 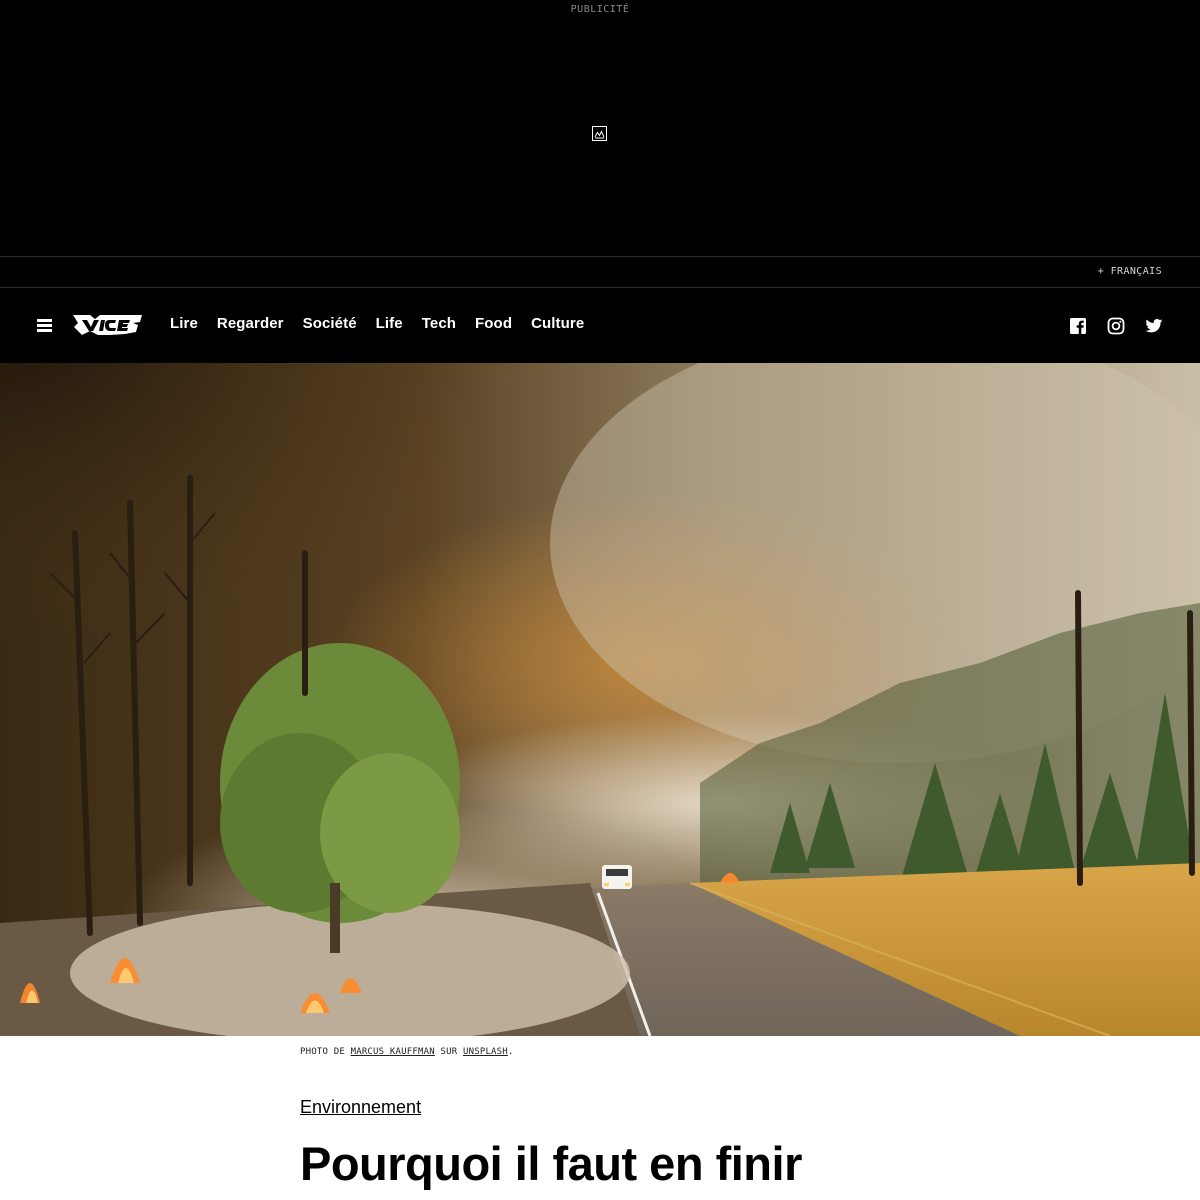 I want to click on caption-middle: SUR, so click(x=449, y=1052).